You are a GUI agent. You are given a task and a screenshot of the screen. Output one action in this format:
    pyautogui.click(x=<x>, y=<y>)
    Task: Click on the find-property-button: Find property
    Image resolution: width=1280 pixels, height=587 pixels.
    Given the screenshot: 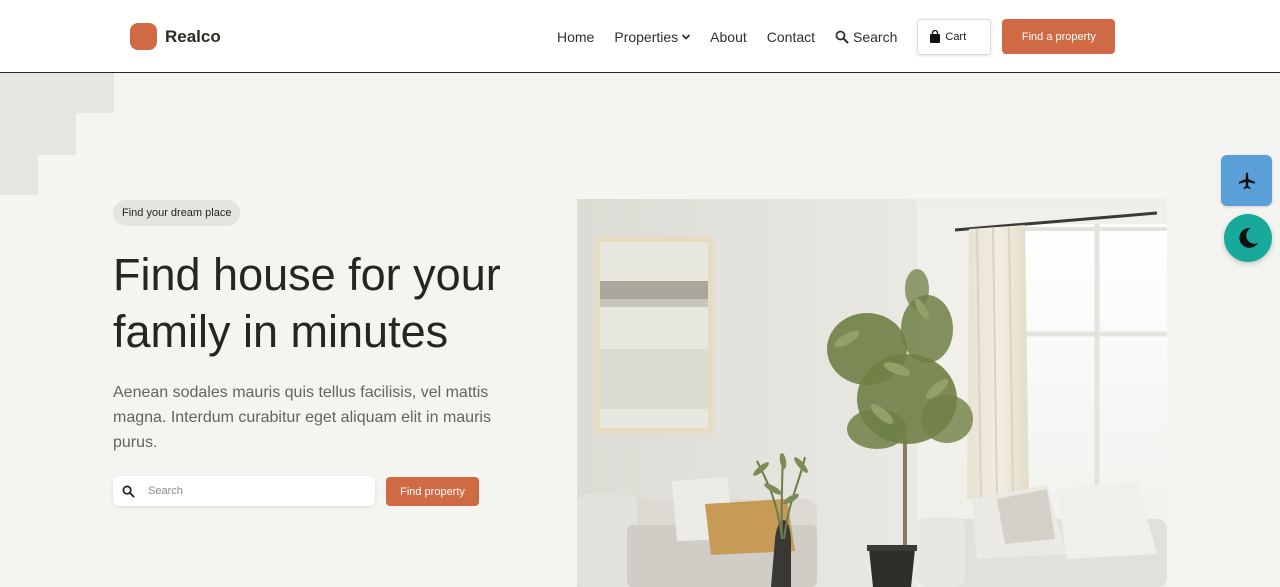 What is the action you would take?
    pyautogui.click(x=432, y=491)
    